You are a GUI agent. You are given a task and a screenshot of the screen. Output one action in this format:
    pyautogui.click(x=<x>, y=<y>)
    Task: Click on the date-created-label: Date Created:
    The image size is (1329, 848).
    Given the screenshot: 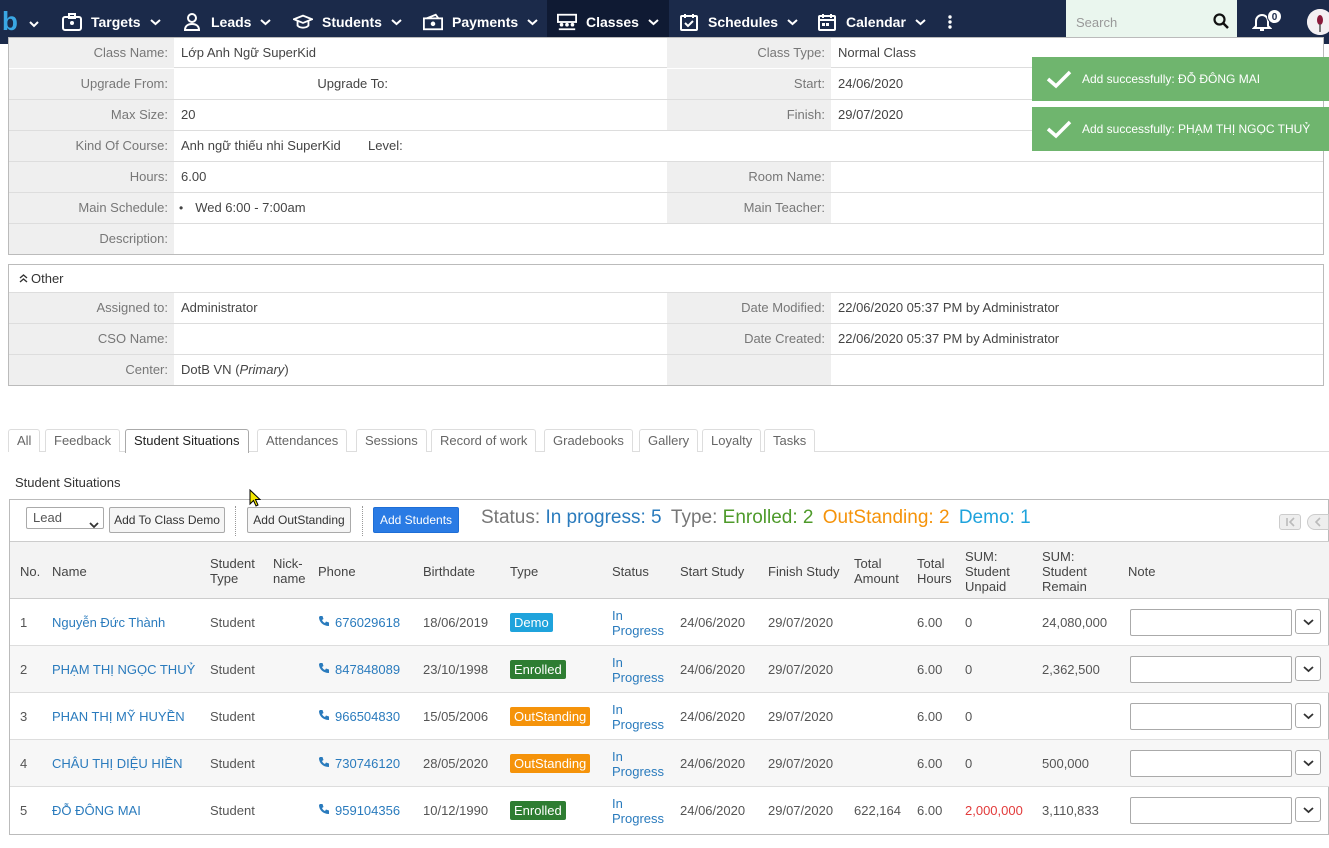 What is the action you would take?
    pyautogui.click(x=749, y=339)
    